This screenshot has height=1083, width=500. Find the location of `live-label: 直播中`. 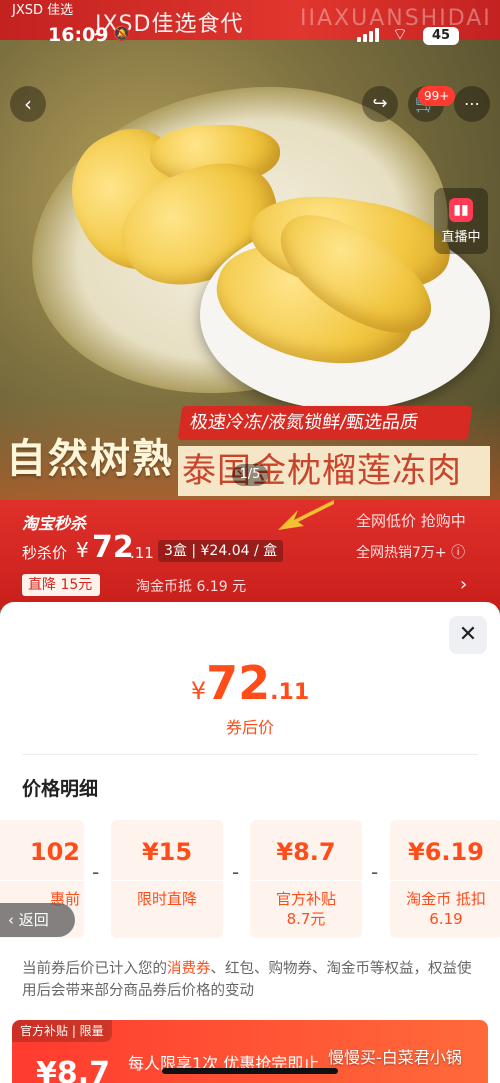

live-label: 直播中 is located at coordinates (461, 237).